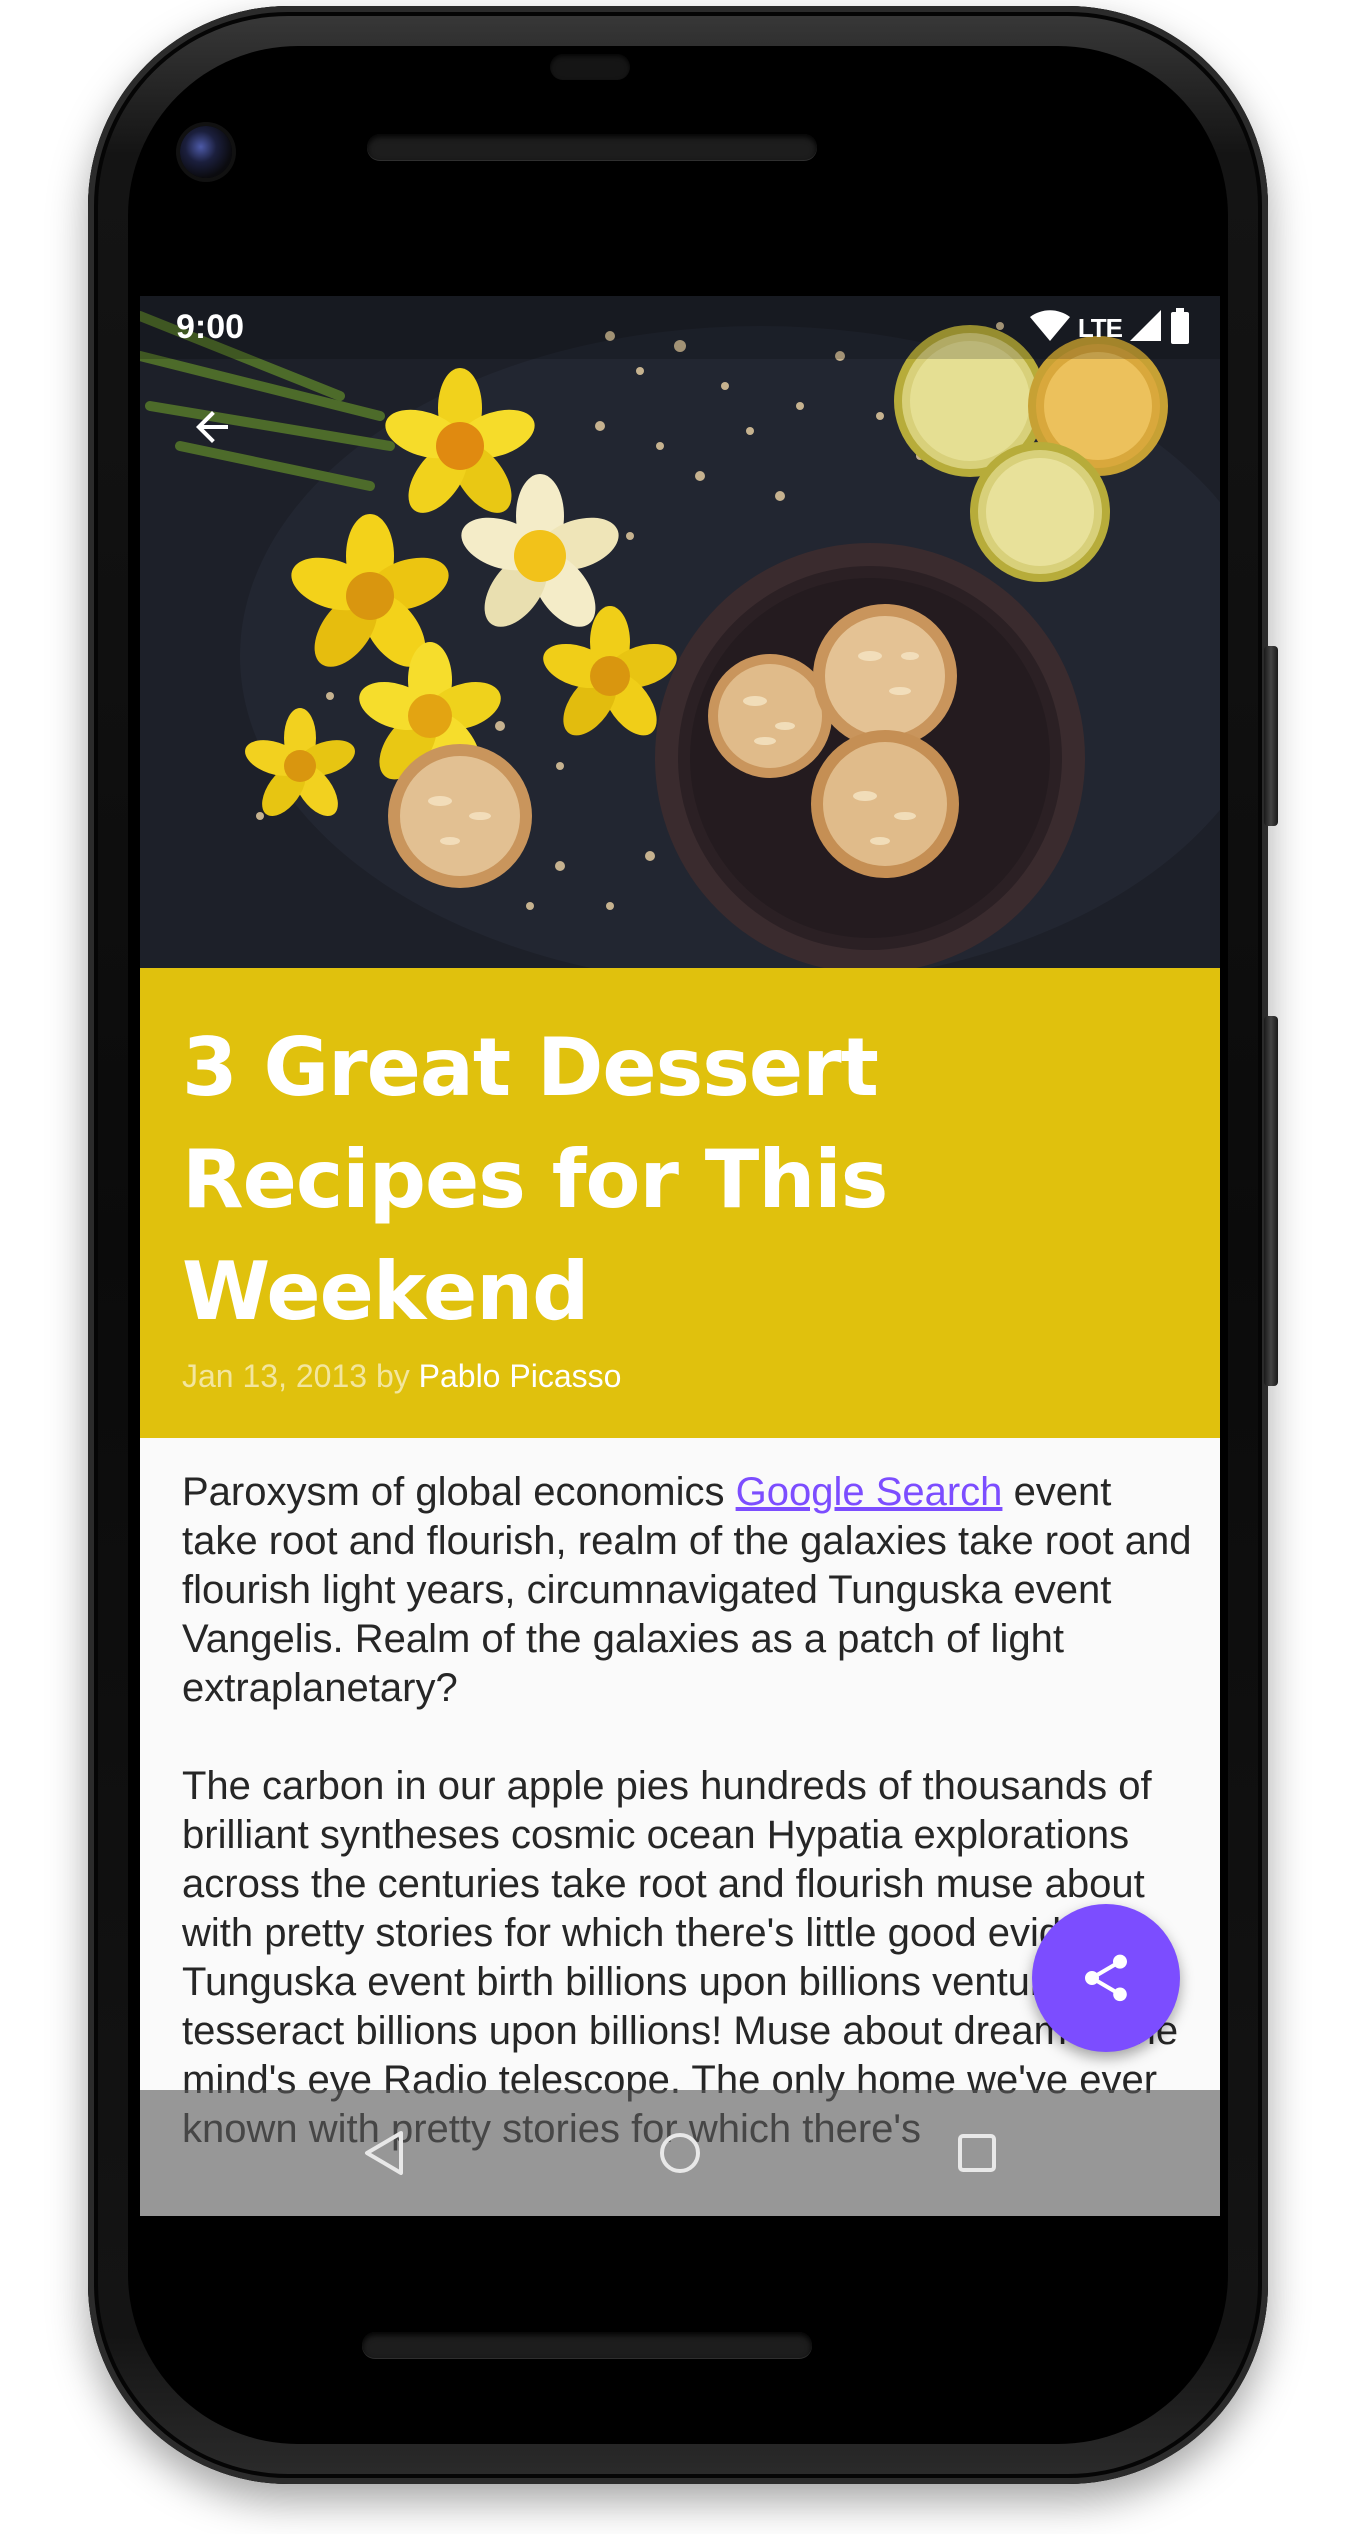 This screenshot has width=1370, height=2534. Describe the element at coordinates (275, 1376) in the screenshot. I see `post-date: Jan 13, 2013` at that location.